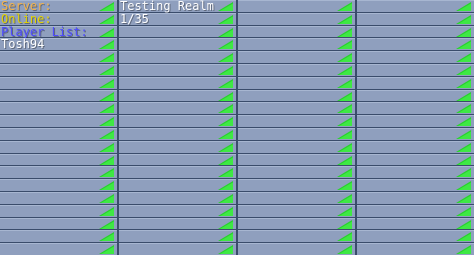 Image resolution: width=474 pixels, height=255 pixels. Describe the element at coordinates (58, 19) in the screenshot. I see `player-slot: Online:` at that location.